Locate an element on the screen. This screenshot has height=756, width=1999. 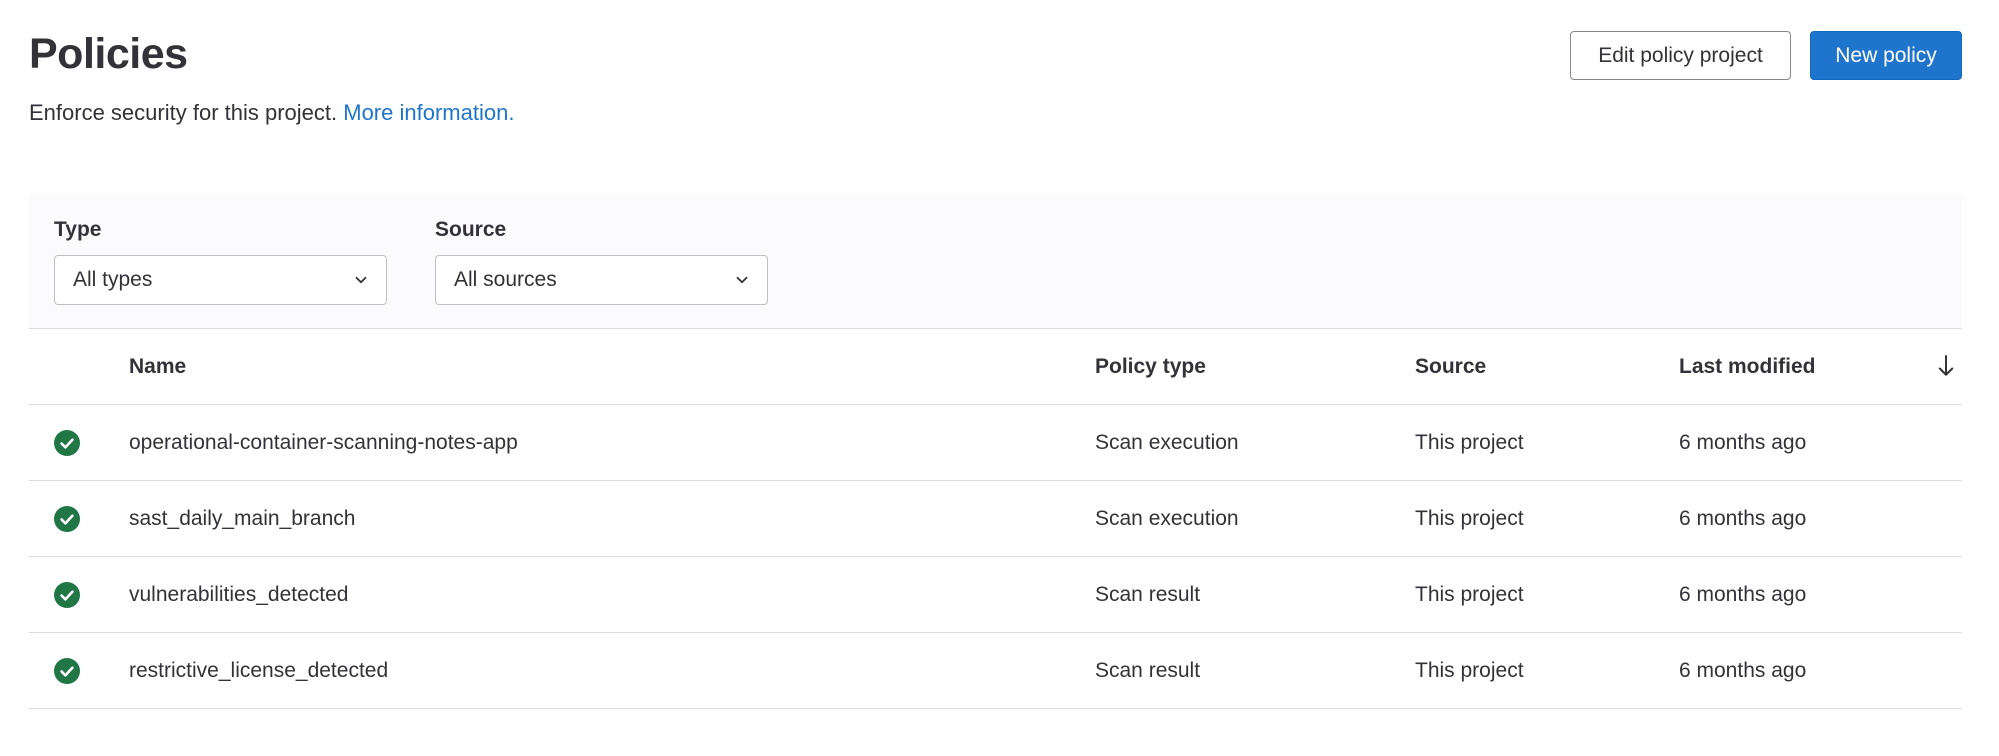
type-filter-dropdown: All types is located at coordinates (220, 280).